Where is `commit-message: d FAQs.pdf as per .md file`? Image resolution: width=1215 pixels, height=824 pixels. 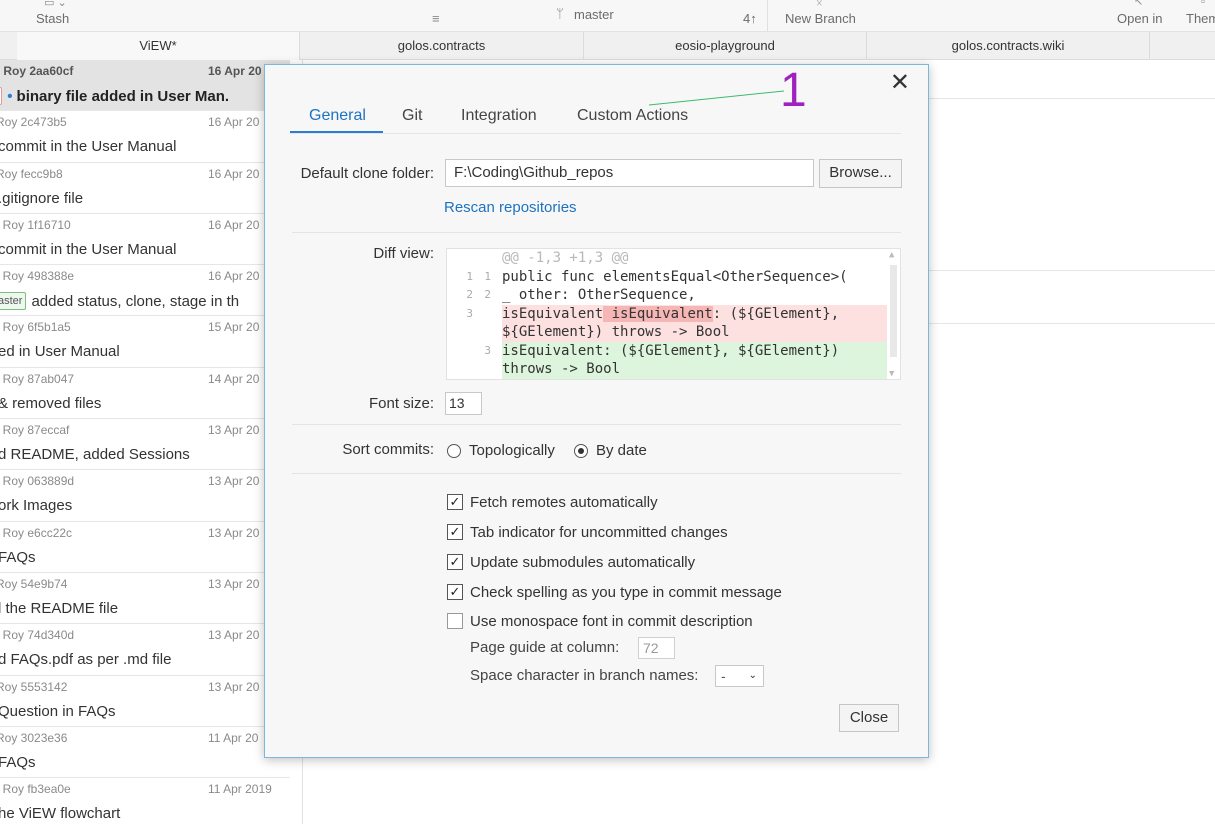 commit-message: d FAQs.pdf as per .md file is located at coordinates (86, 660).